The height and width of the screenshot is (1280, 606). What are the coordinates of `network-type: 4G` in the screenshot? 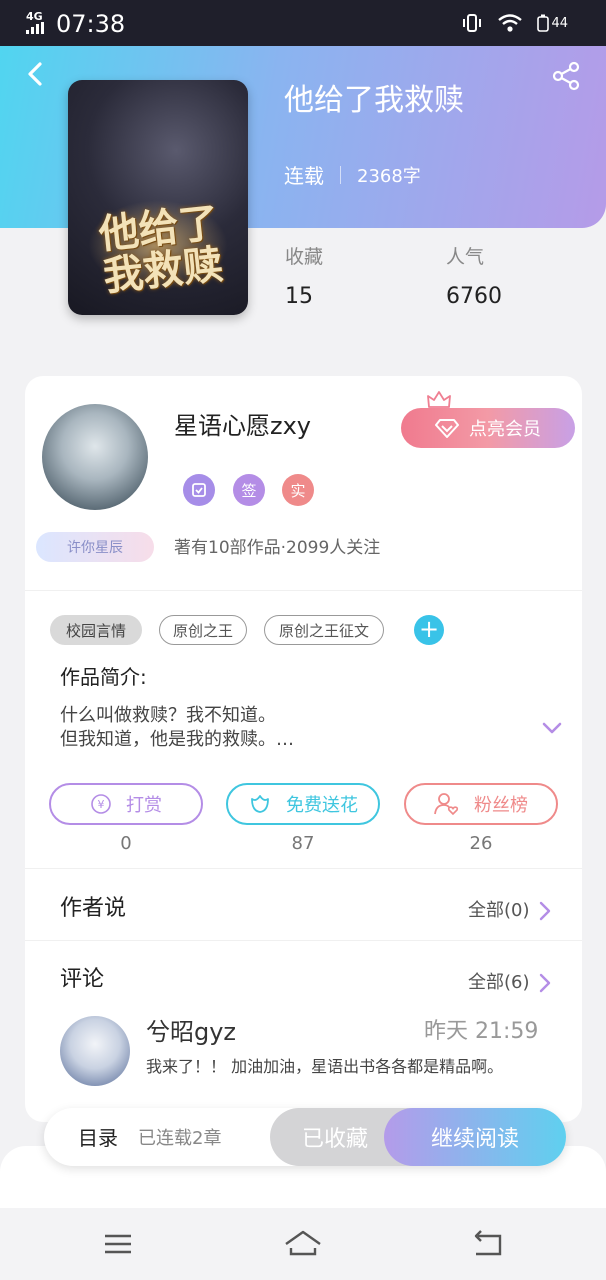 It's located at (34, 16).